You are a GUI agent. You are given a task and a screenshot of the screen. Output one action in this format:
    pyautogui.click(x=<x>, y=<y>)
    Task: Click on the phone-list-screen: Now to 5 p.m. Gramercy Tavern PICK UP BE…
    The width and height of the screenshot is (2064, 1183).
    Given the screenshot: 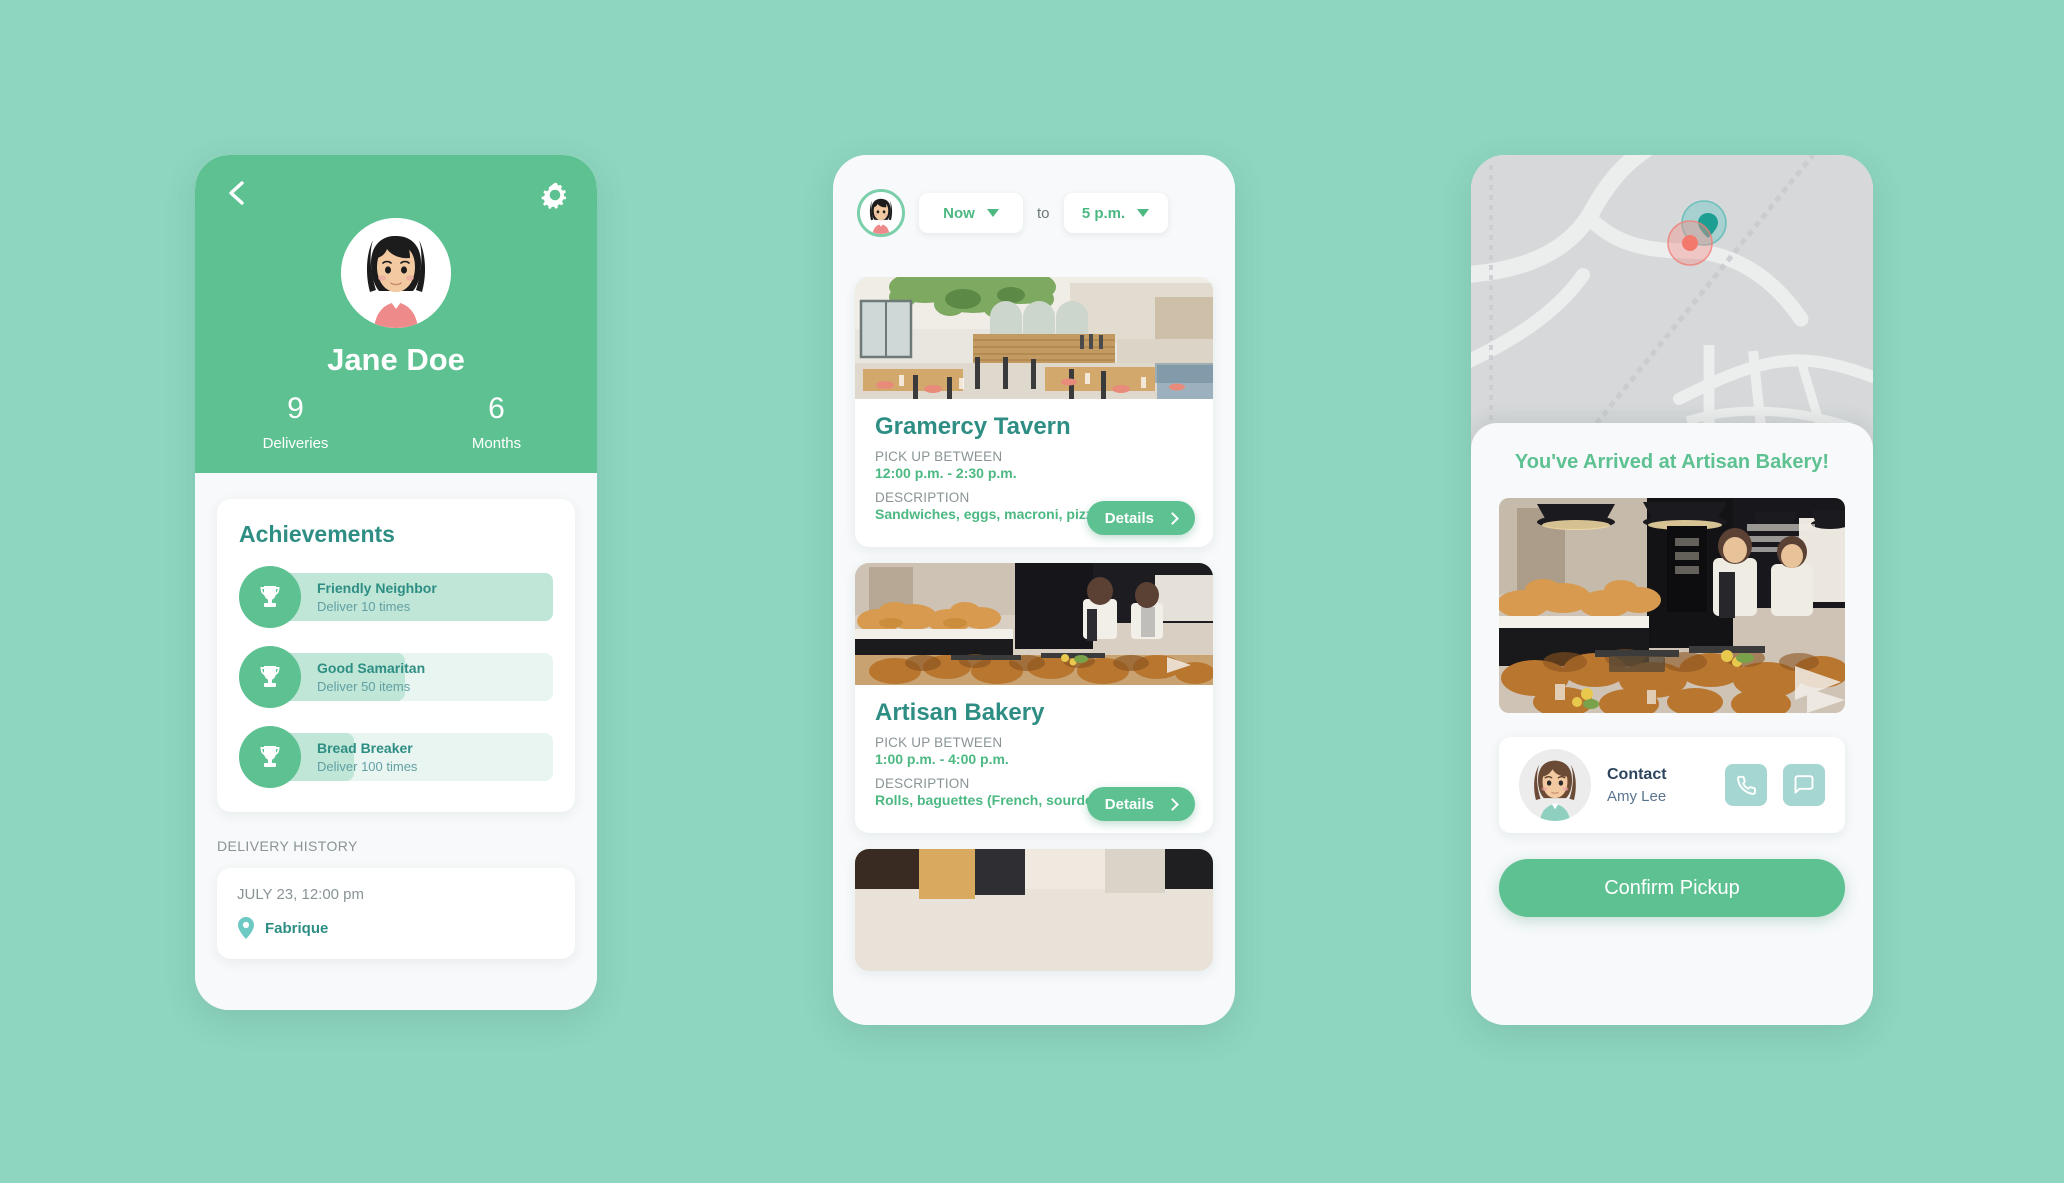 What is the action you would take?
    pyautogui.click(x=1034, y=590)
    